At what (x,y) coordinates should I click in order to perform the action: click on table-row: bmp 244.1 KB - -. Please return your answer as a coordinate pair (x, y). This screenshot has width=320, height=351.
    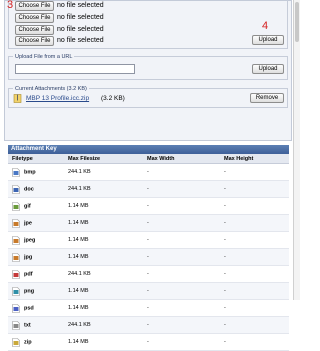
    Looking at the image, I should click on (148, 172).